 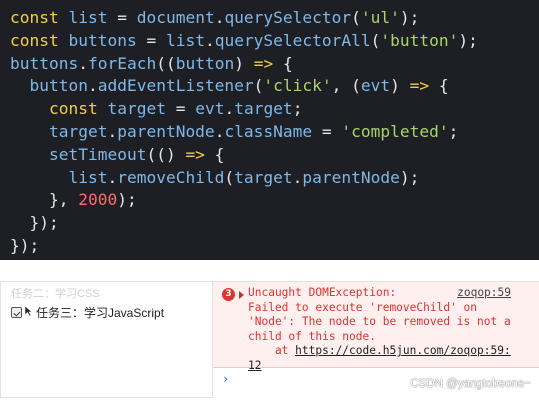 I want to click on code-token: querySelectorAll, so click(x=292, y=40).